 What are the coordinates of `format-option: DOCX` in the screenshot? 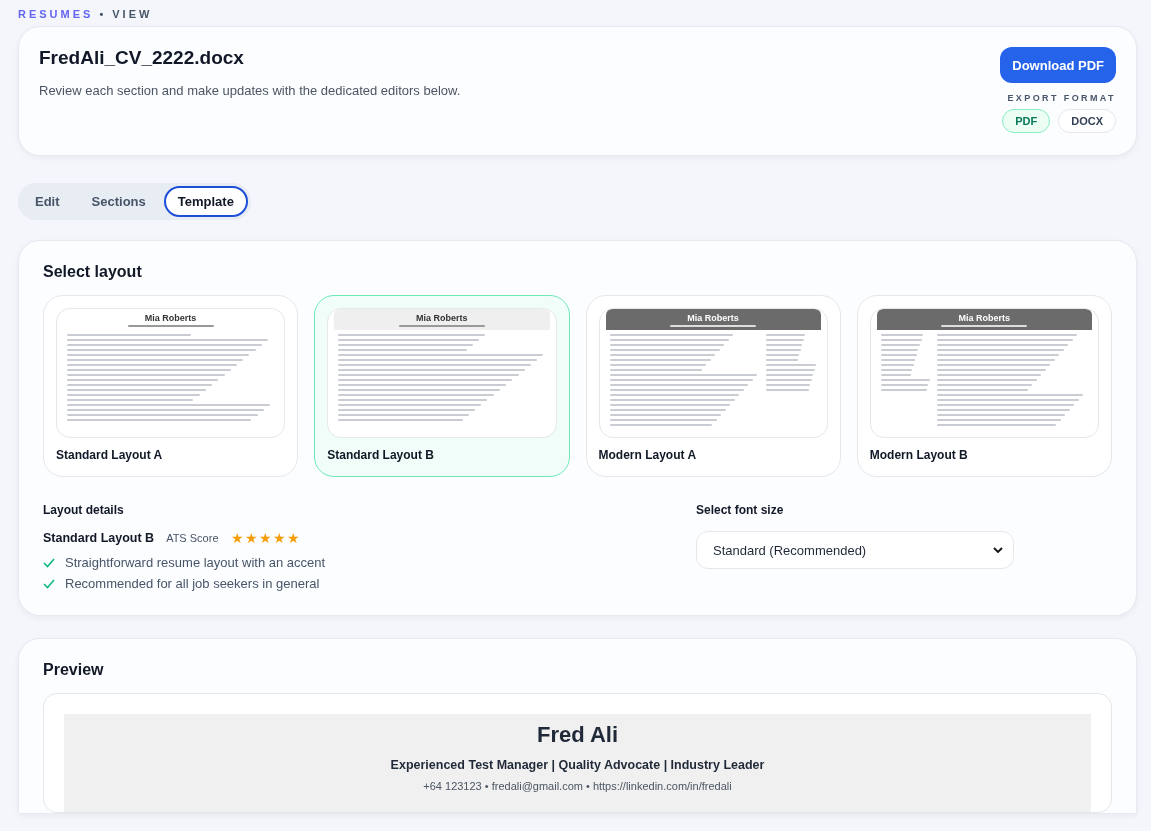 It's located at (1087, 121).